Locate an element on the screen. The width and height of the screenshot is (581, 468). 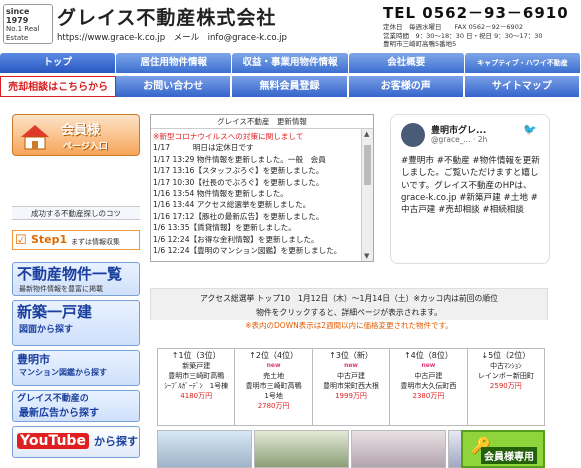
nav-company: 会社概要 is located at coordinates (406, 63).